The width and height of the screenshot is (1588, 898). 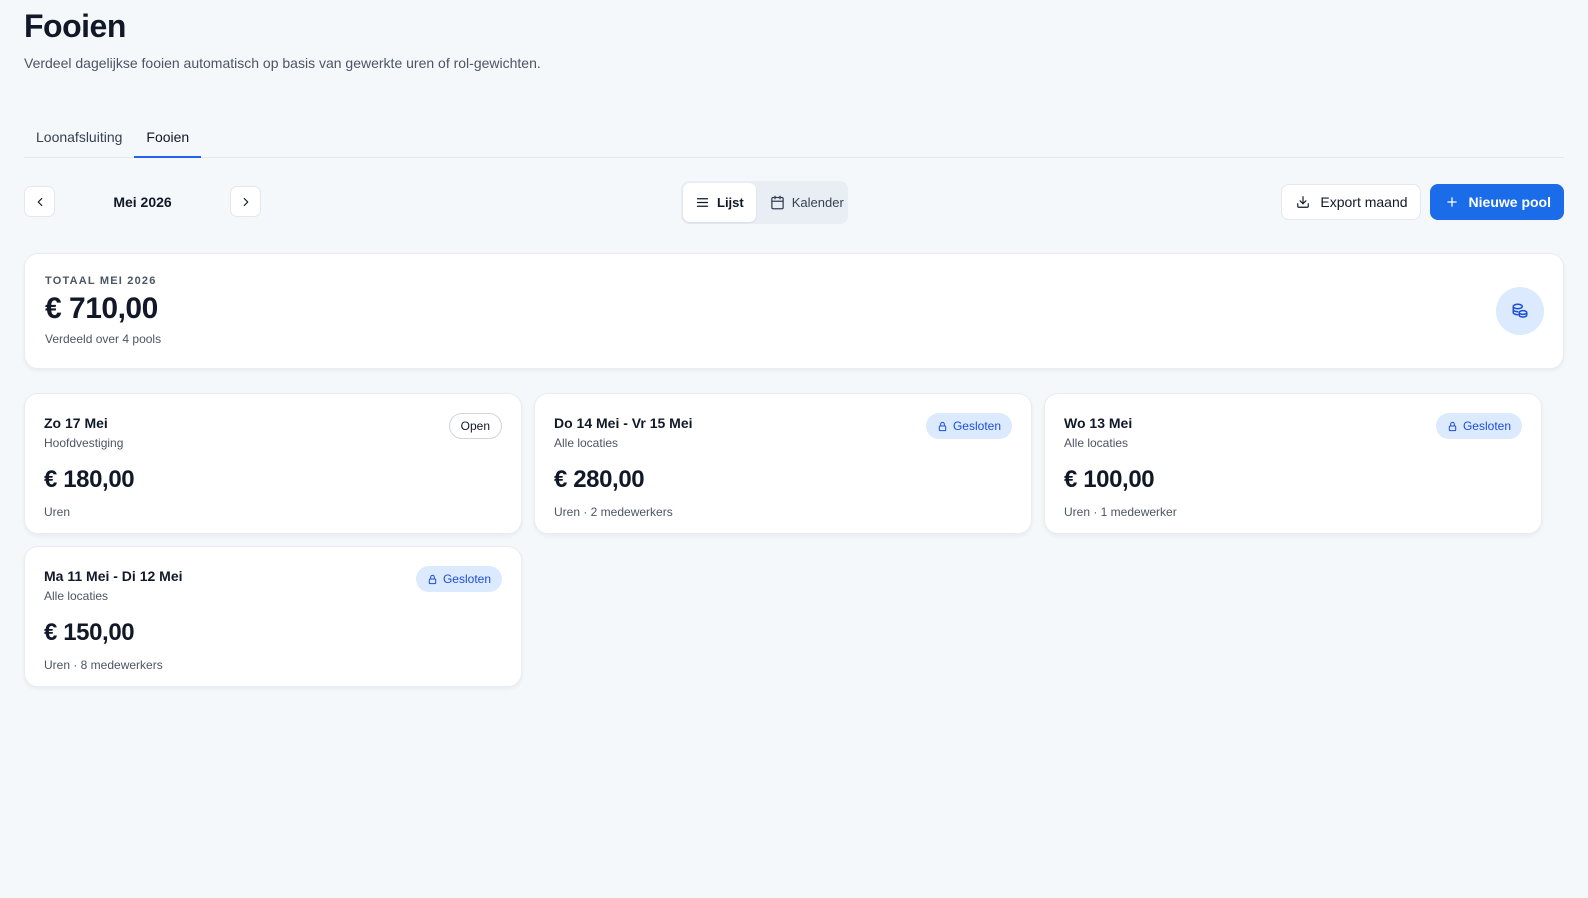 I want to click on status-badge-label: Open, so click(x=475, y=426).